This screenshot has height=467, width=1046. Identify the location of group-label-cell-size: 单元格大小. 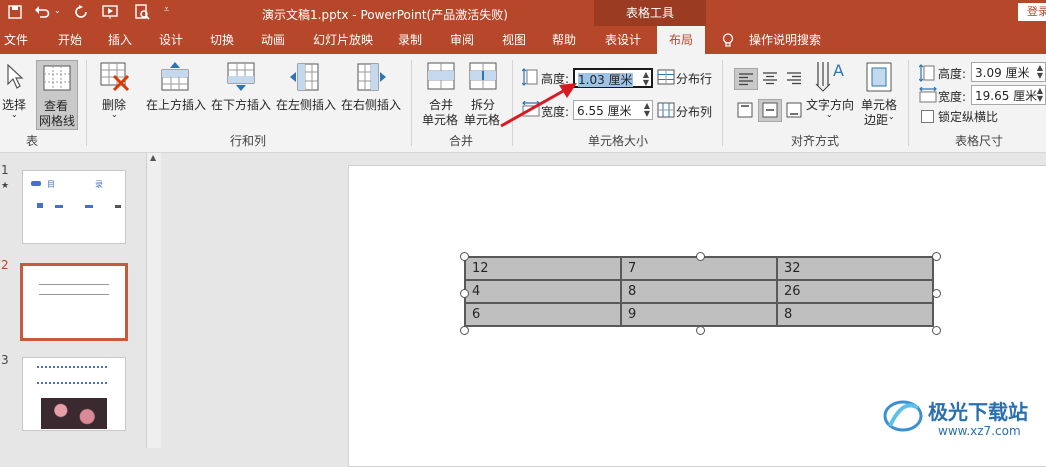
(618, 141).